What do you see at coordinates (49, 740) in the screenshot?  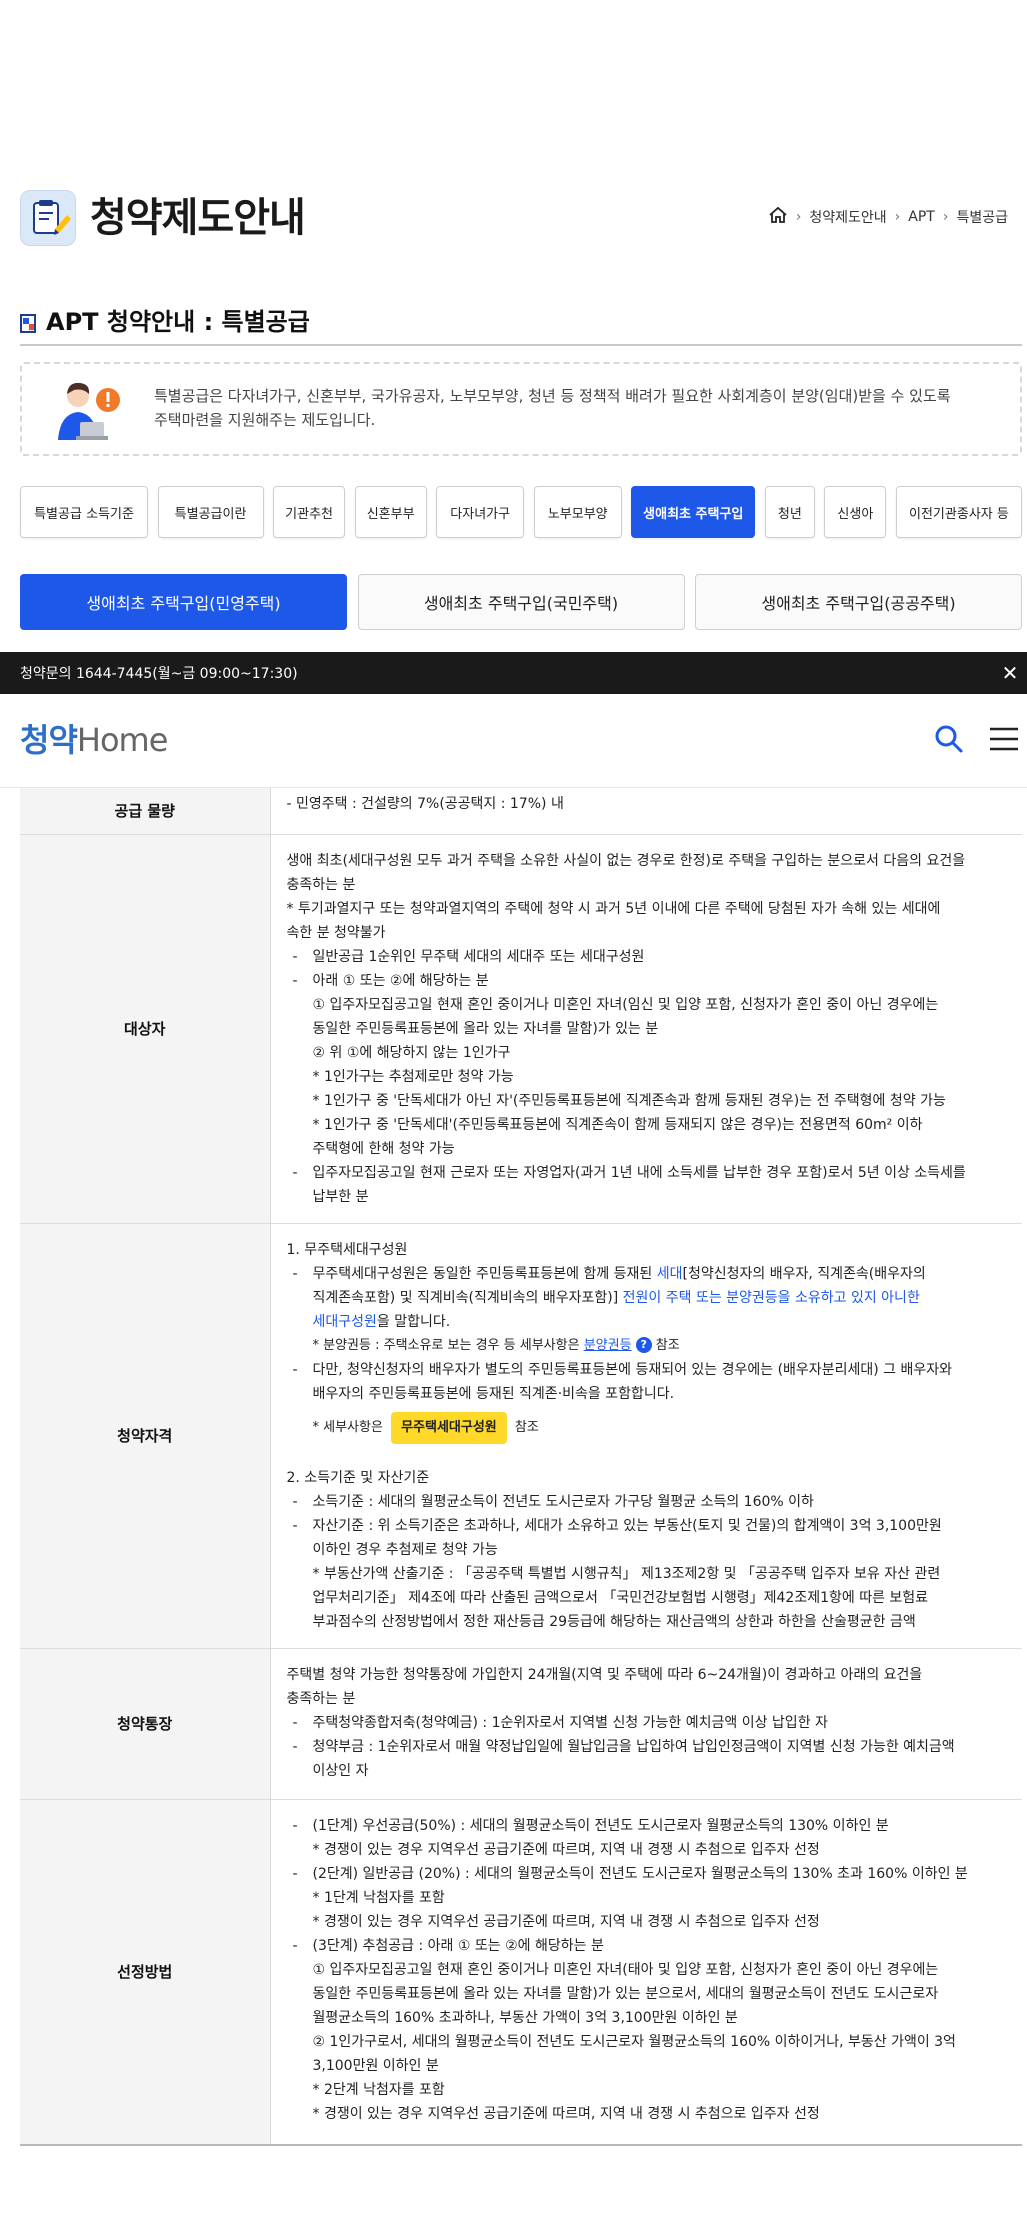 I see `logo-part: 청약` at bounding box center [49, 740].